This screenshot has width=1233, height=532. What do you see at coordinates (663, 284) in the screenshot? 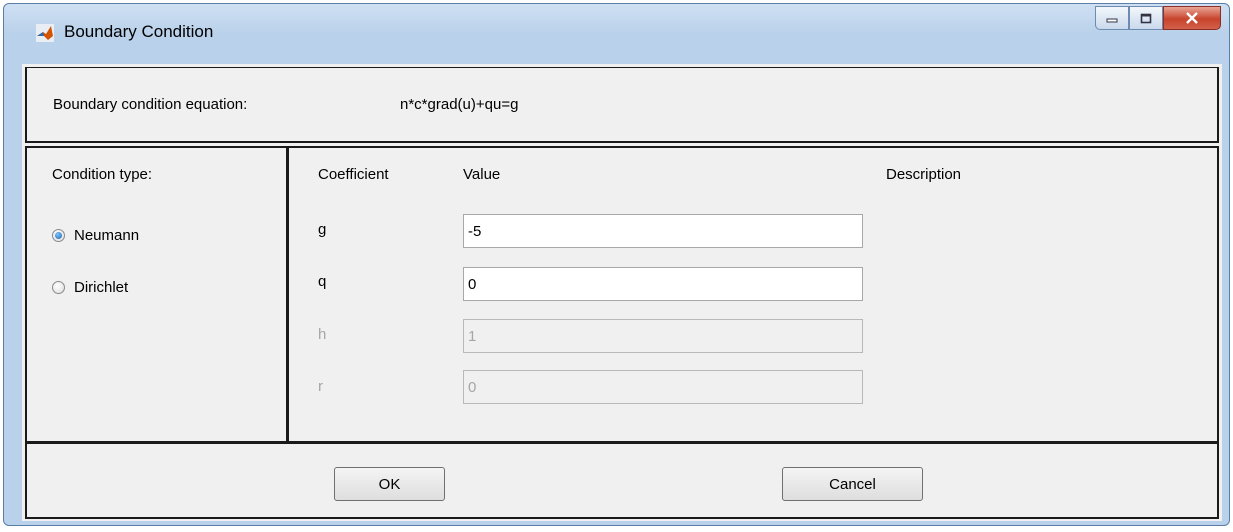
I see `value-field-q: 0` at bounding box center [663, 284].